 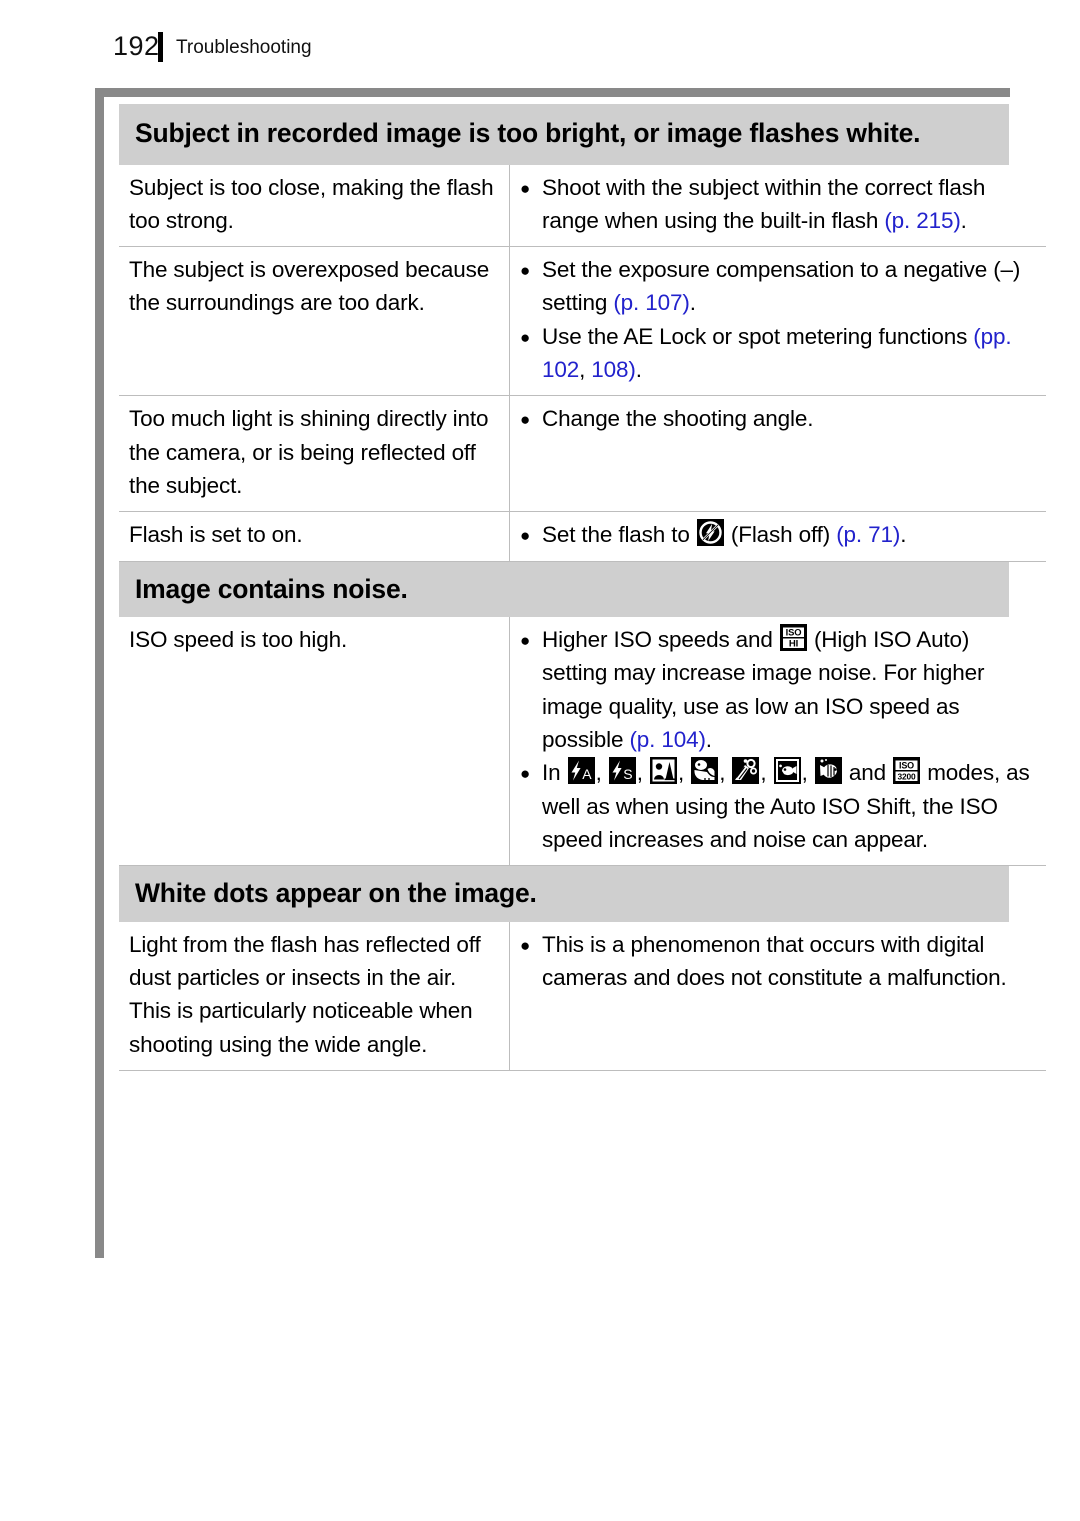 I want to click on remedy-text-mid: (Flash off), so click(x=780, y=535).